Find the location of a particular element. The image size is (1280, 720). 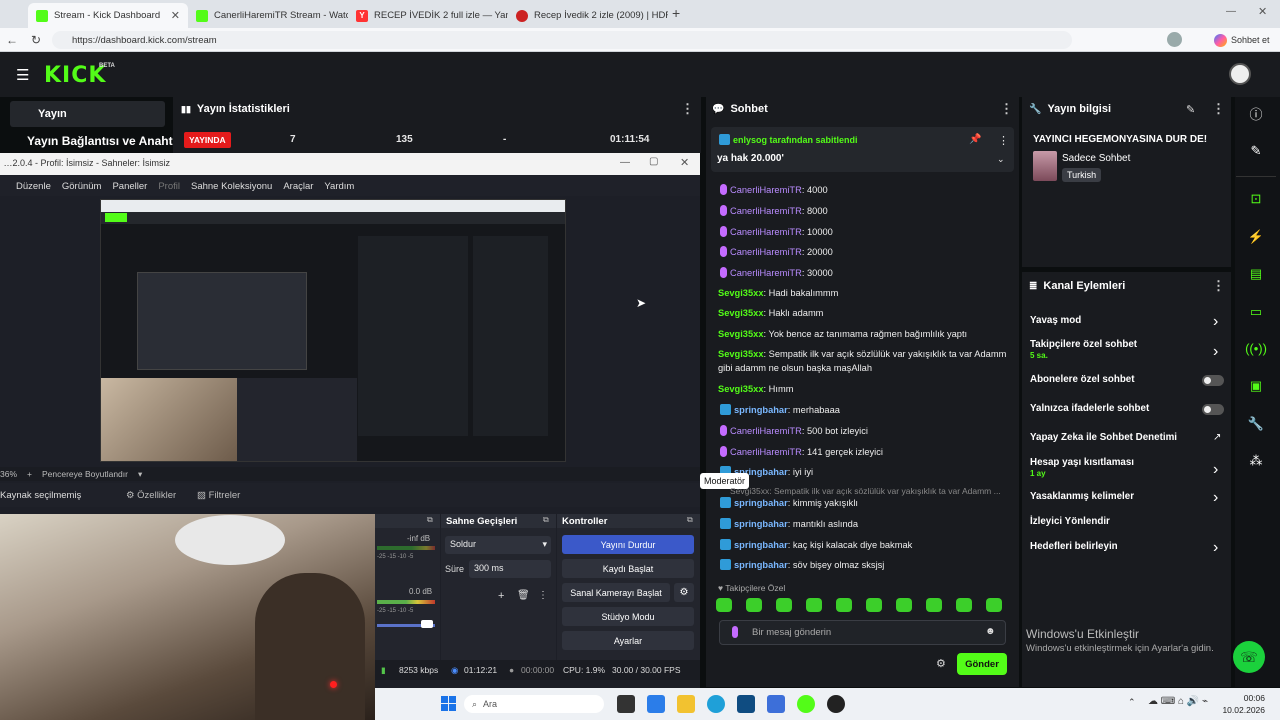

chat-bubble-icon: ▭ is located at coordinates (1256, 312).